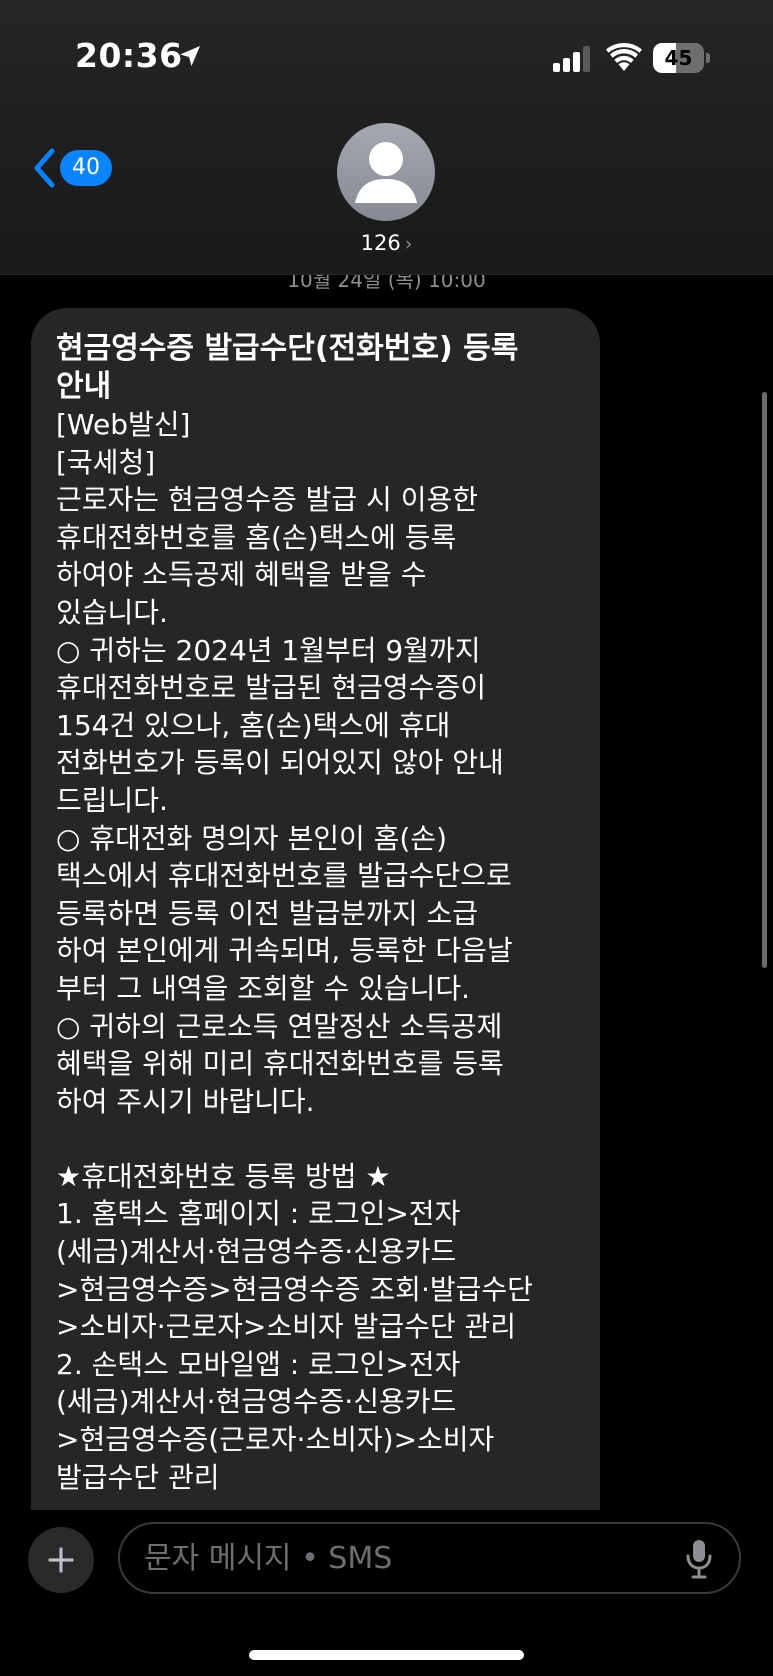 Image resolution: width=773 pixels, height=1676 pixels. What do you see at coordinates (275, 1440) in the screenshot?
I see `message-line: >현금영수증(근로자·소비자)>소비자` at bounding box center [275, 1440].